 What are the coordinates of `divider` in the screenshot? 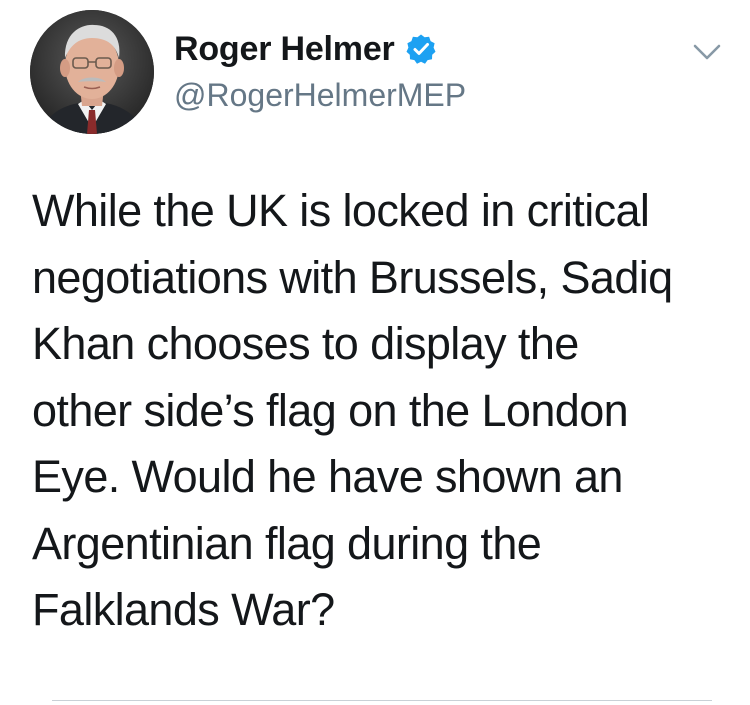 It's located at (382, 700).